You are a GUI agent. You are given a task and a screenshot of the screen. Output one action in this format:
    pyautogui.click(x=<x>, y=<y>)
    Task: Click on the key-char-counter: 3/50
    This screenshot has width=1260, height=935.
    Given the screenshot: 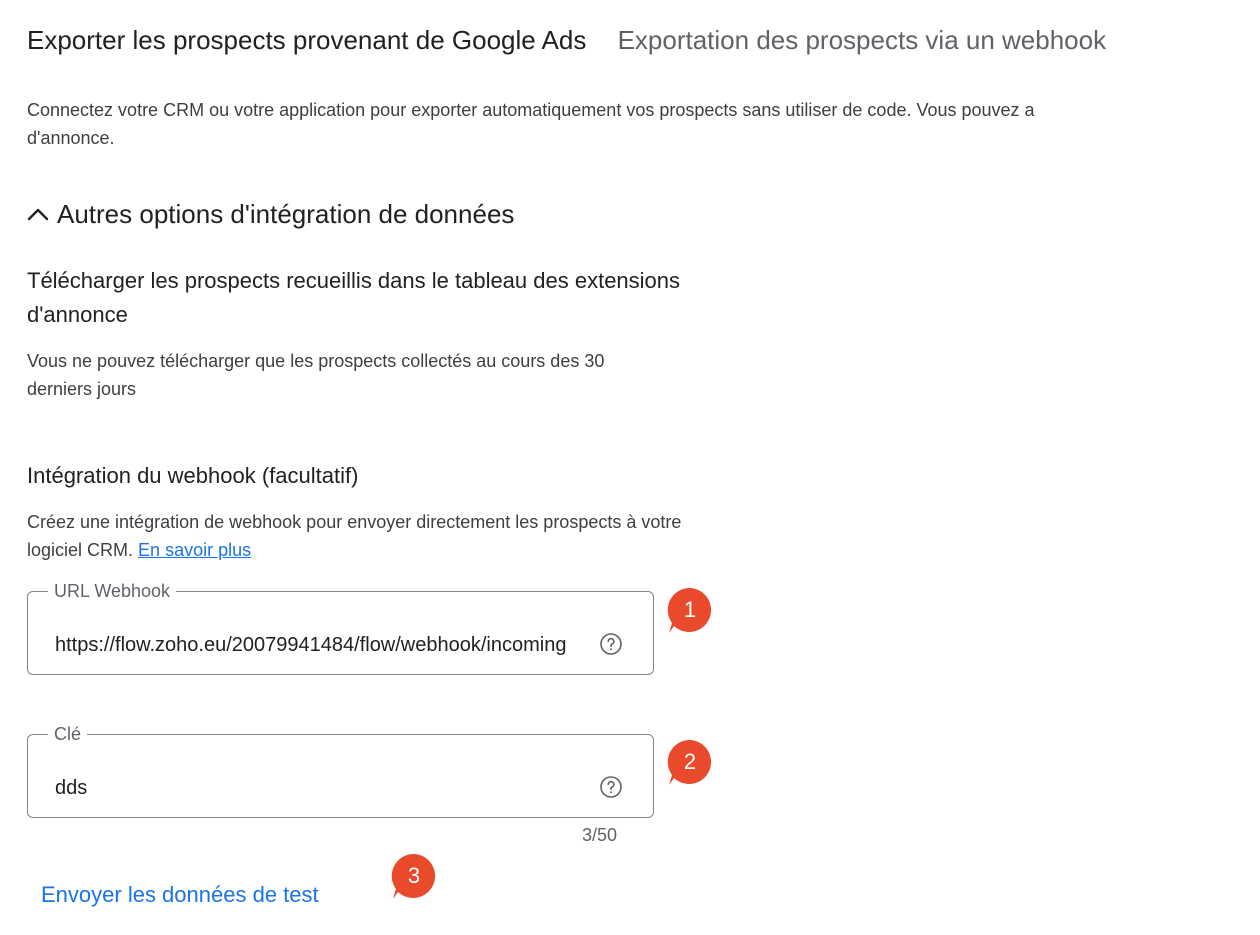 What is the action you would take?
    pyautogui.click(x=600, y=835)
    